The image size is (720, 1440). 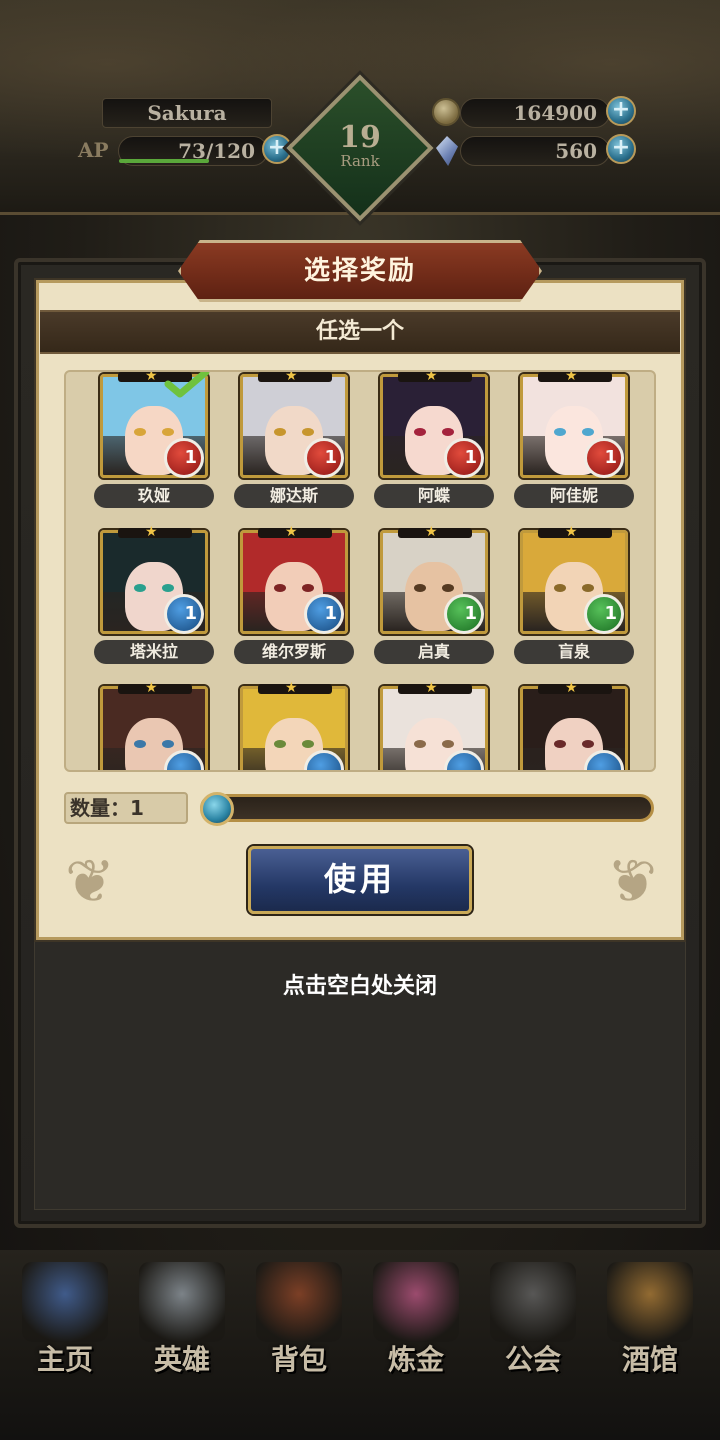 What do you see at coordinates (574, 652) in the screenshot?
I see `hero-name: 盲泉` at bounding box center [574, 652].